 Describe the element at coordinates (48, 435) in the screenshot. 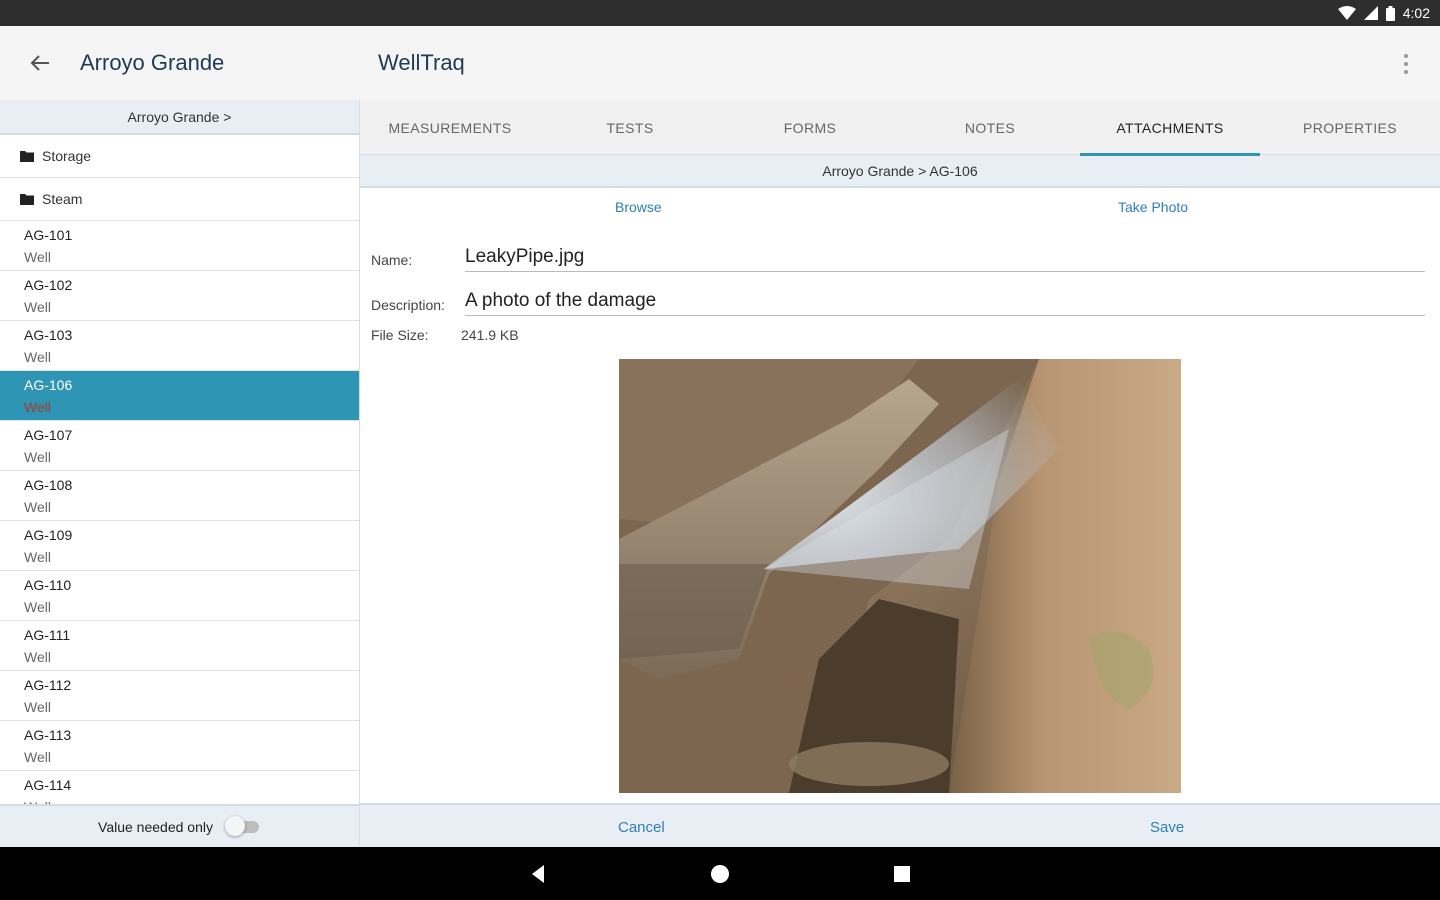

I see `well-id: AG-107` at that location.